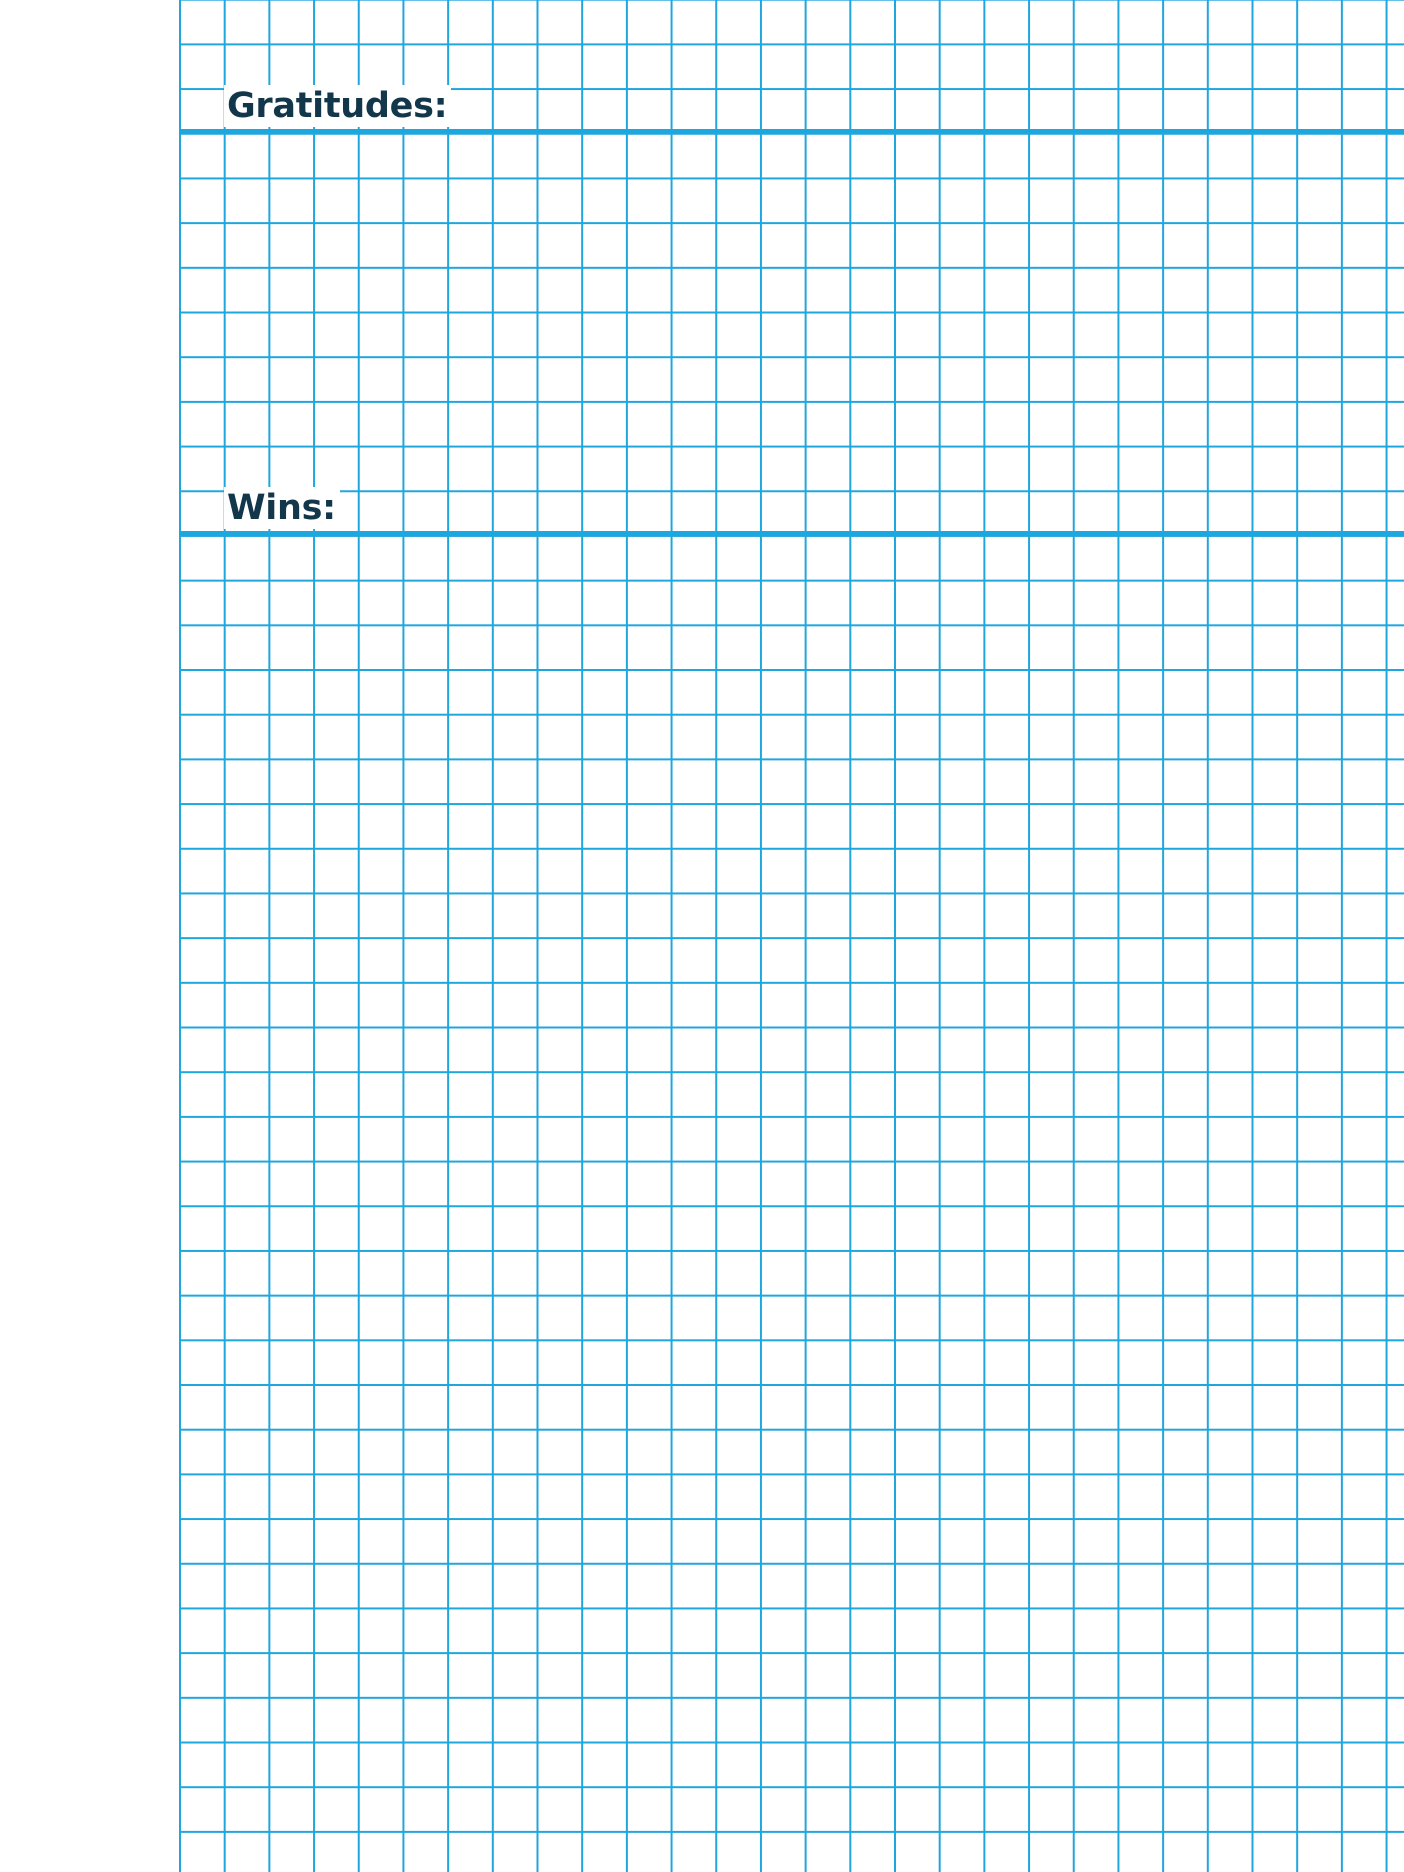 This screenshot has height=1872, width=1404. Describe the element at coordinates (791, 131) in the screenshot. I see `gratitudes-section-rule` at that location.